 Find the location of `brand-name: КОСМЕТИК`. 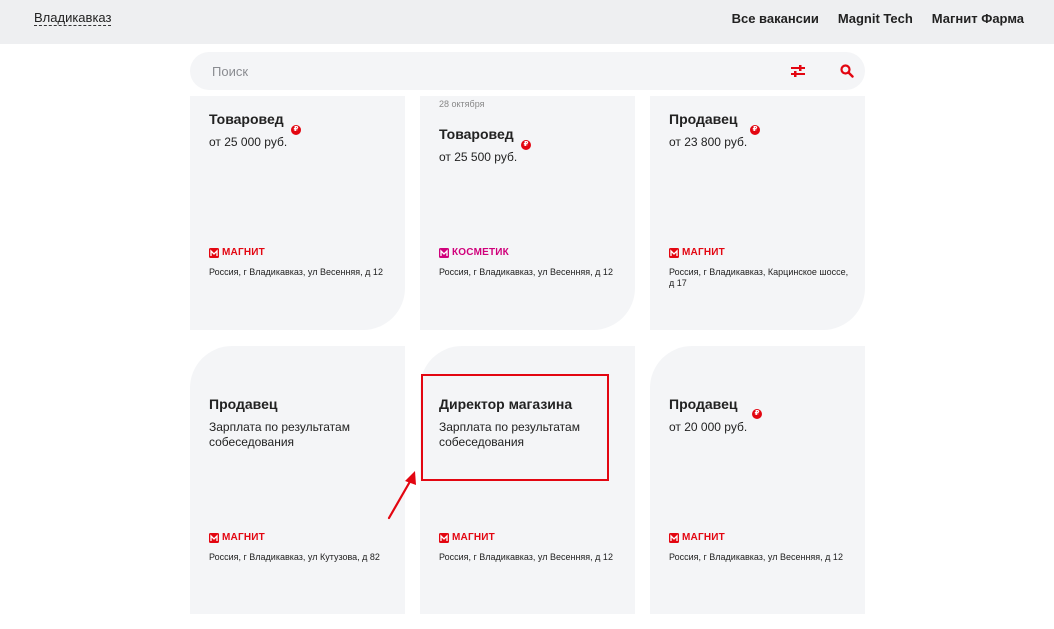

brand-name: КОСМЕТИК is located at coordinates (480, 252).